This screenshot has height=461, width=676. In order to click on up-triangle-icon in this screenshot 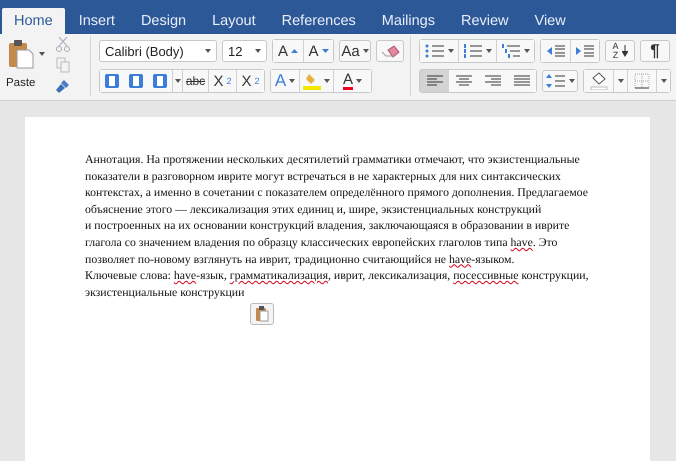, I will do `click(294, 51)`.